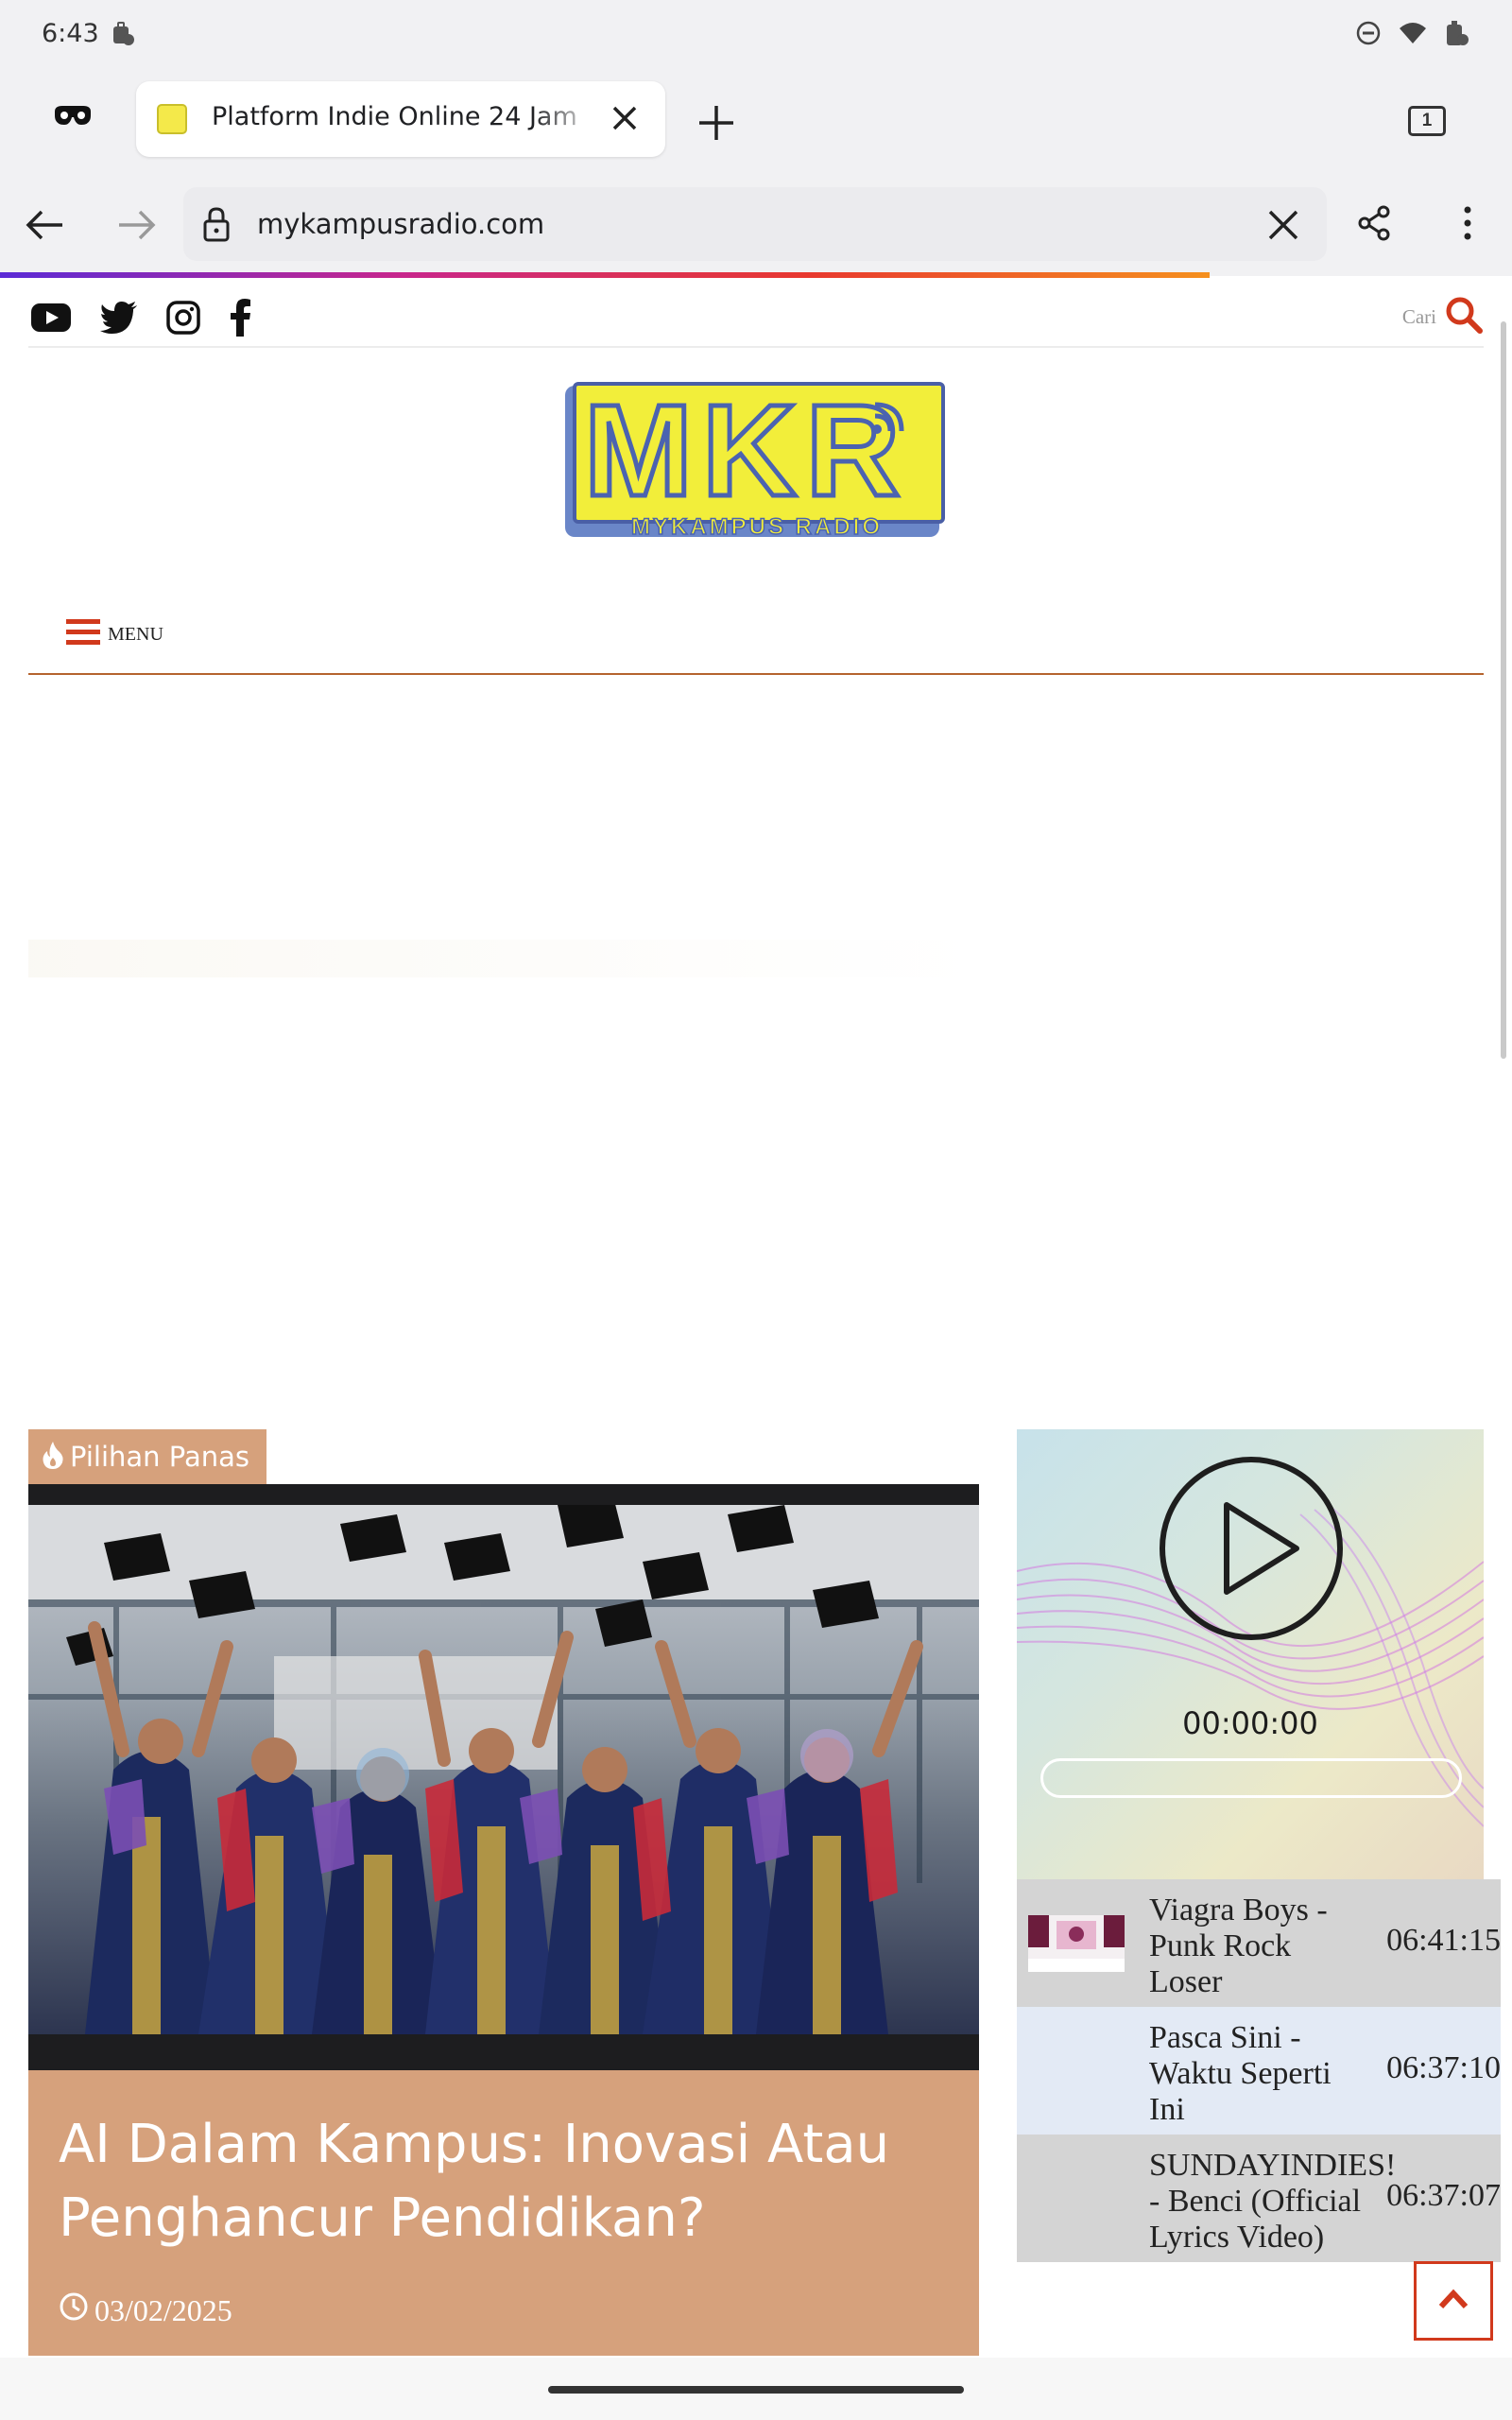 The width and height of the screenshot is (1512, 2420). I want to click on hot-pick-badge: Pilihan Panas, so click(147, 1456).